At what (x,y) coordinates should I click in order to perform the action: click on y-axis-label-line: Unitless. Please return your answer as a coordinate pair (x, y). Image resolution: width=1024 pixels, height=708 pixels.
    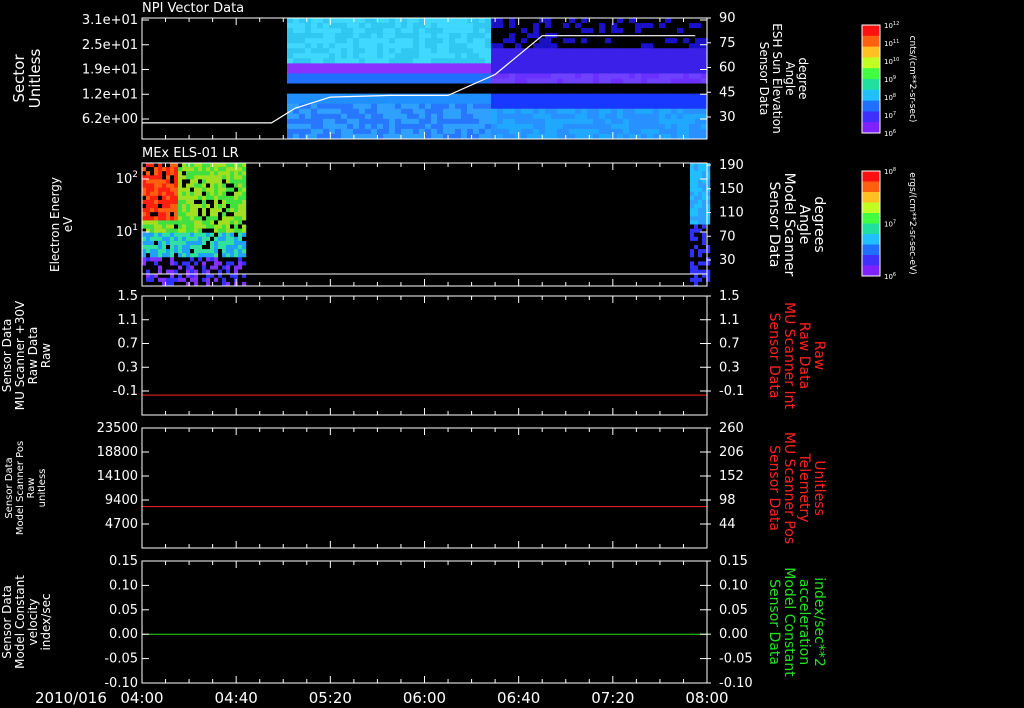
    Looking at the image, I should click on (35, 79).